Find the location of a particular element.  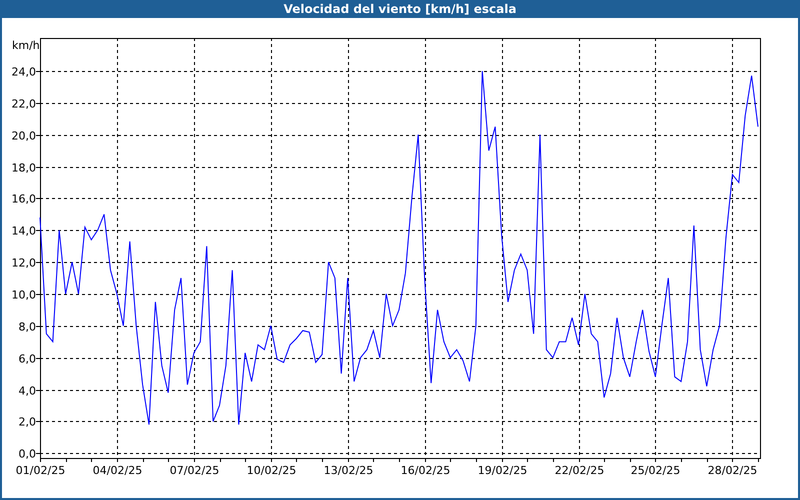

y-axis-label: 14,0 is located at coordinates (24, 231).